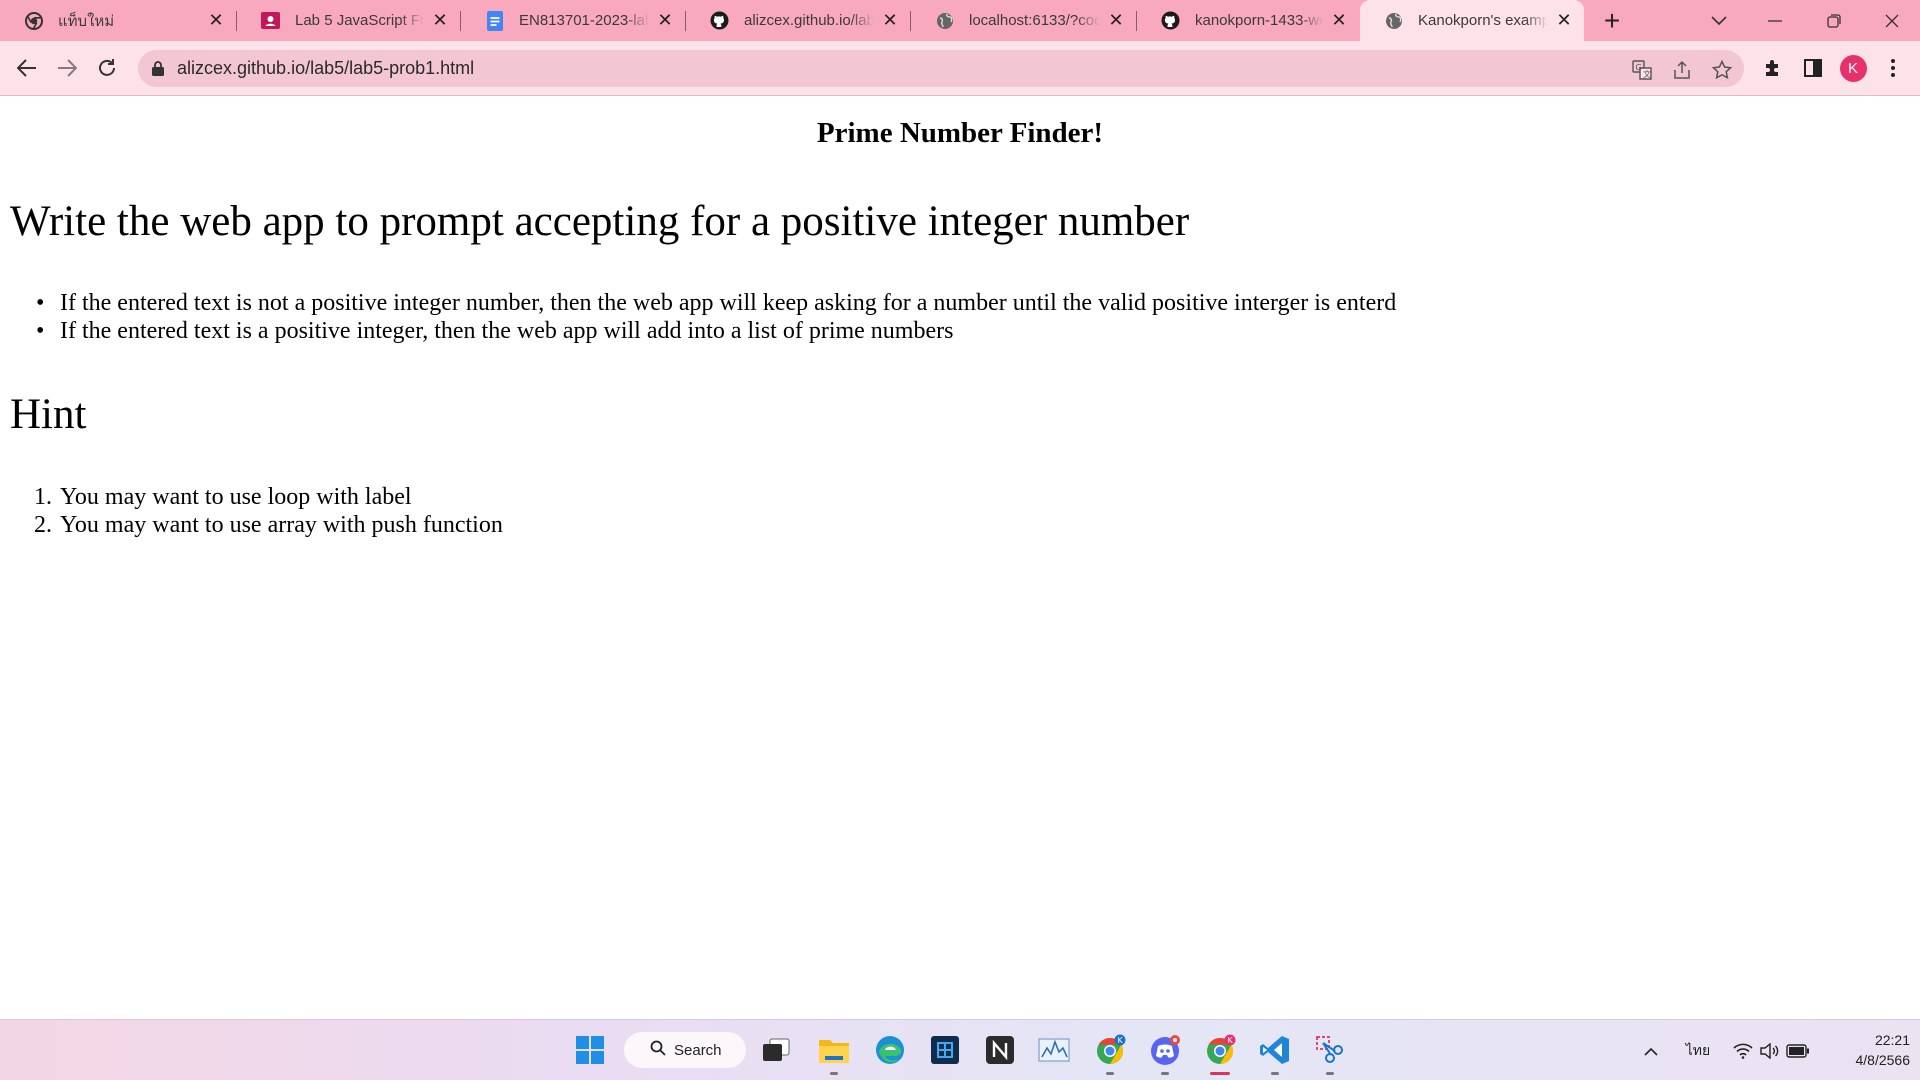 Image resolution: width=1920 pixels, height=1080 pixels. I want to click on menu-button, so click(1893, 68).